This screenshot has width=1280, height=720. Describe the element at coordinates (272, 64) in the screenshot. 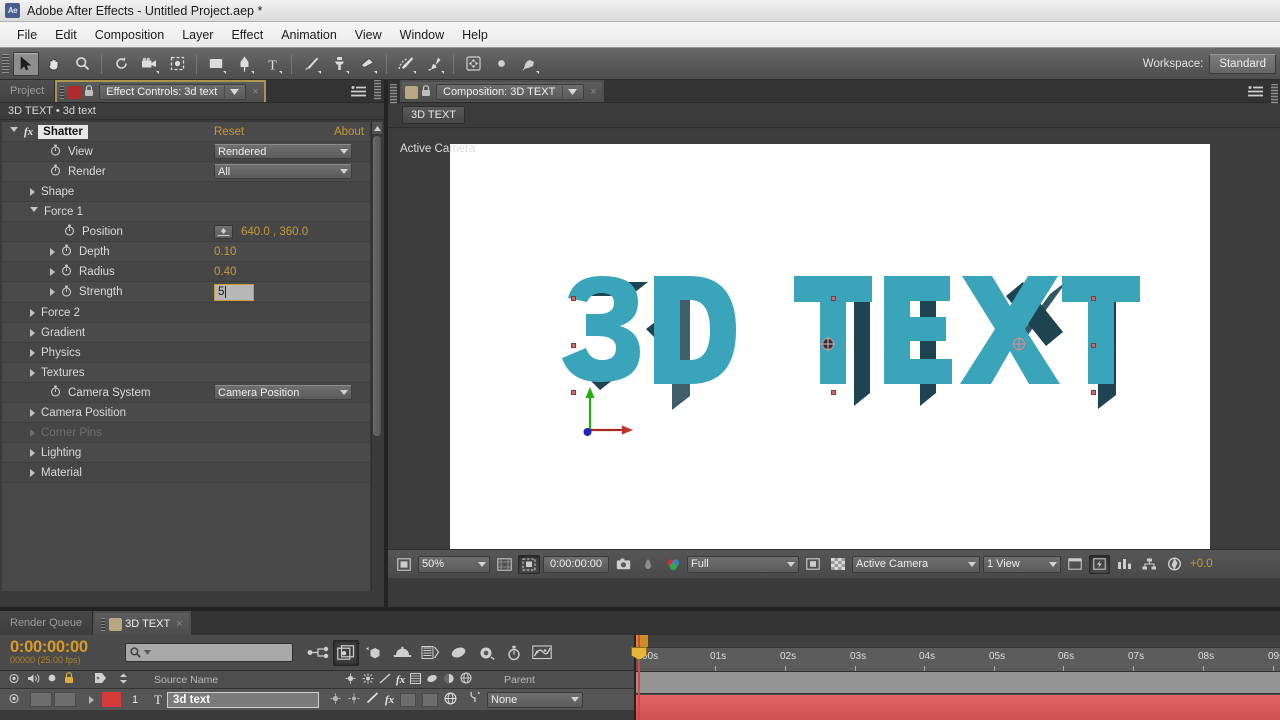

I see `type-tool: T` at that location.